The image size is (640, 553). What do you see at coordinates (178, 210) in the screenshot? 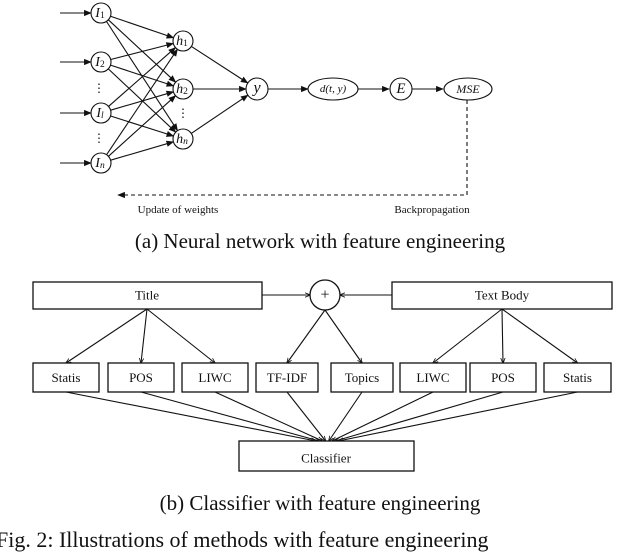
I see `update-weights-label: Update of weights` at bounding box center [178, 210].